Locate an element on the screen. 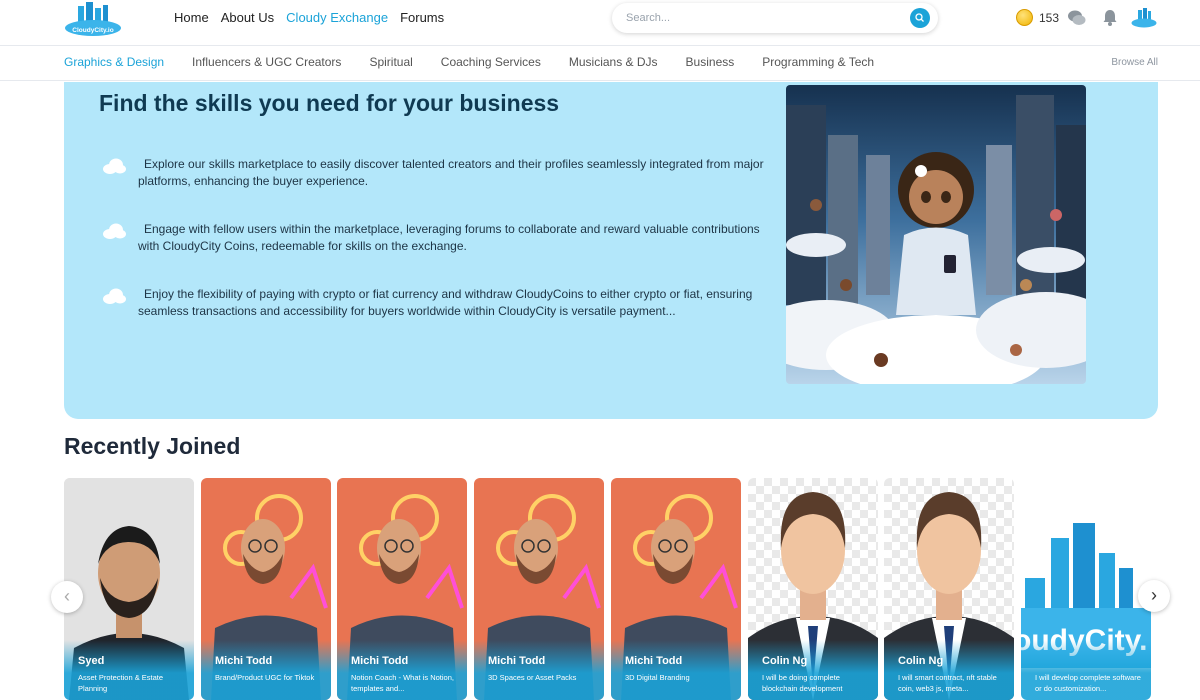  main-nav: Home About Us Cloudy Exchange Forums is located at coordinates (309, 17).